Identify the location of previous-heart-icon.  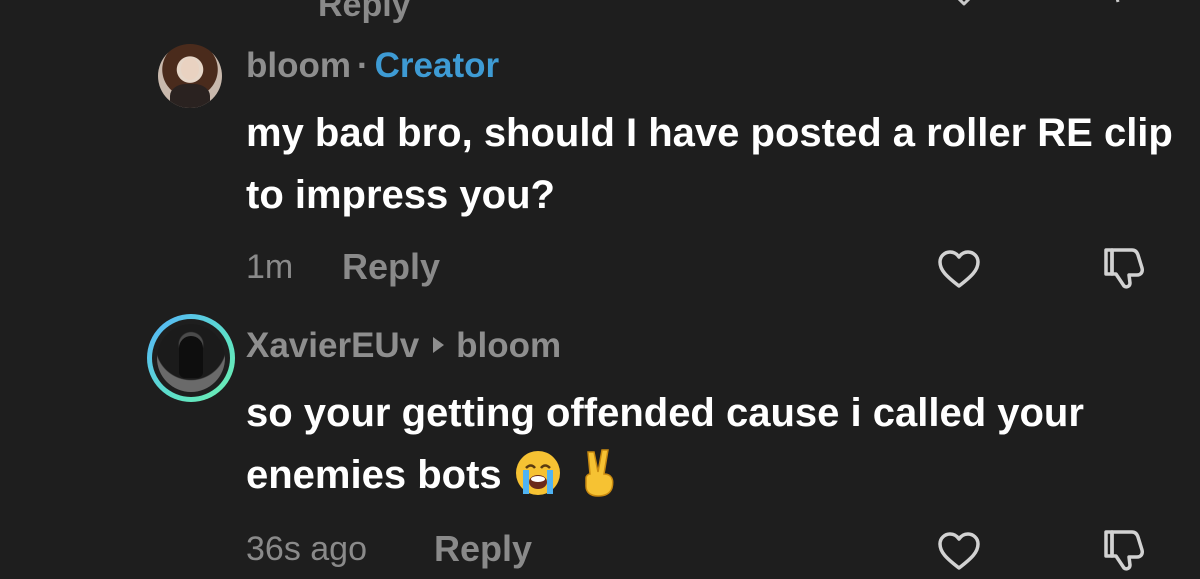
(964, 3).